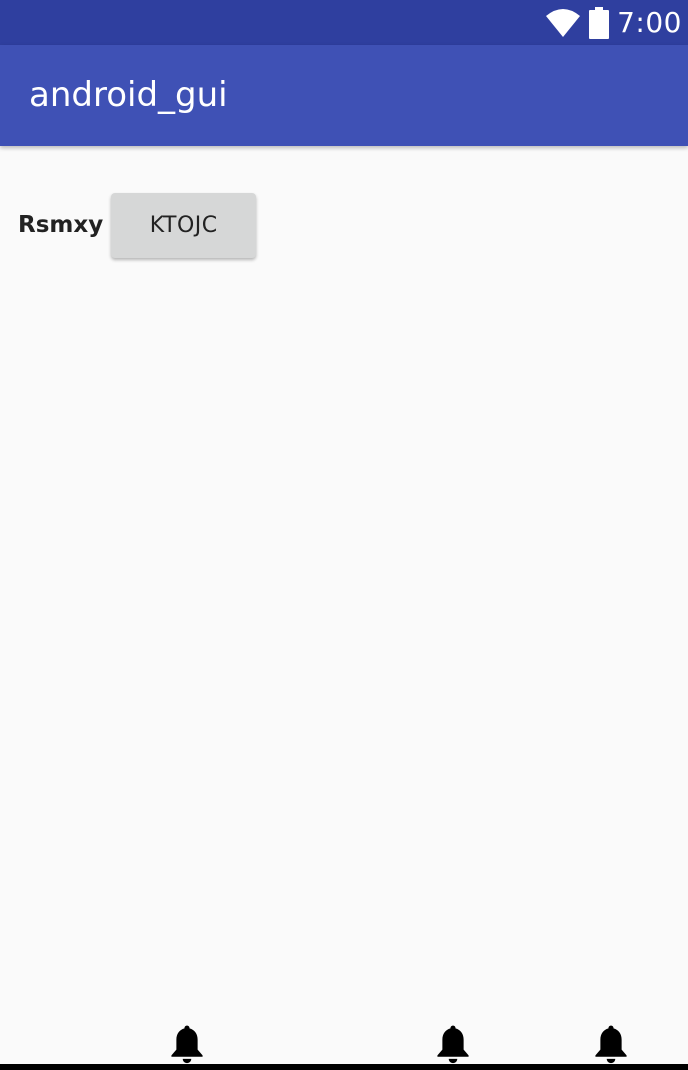  What do you see at coordinates (61, 225) in the screenshot?
I see `rsmxy-label: Rsmxy` at bounding box center [61, 225].